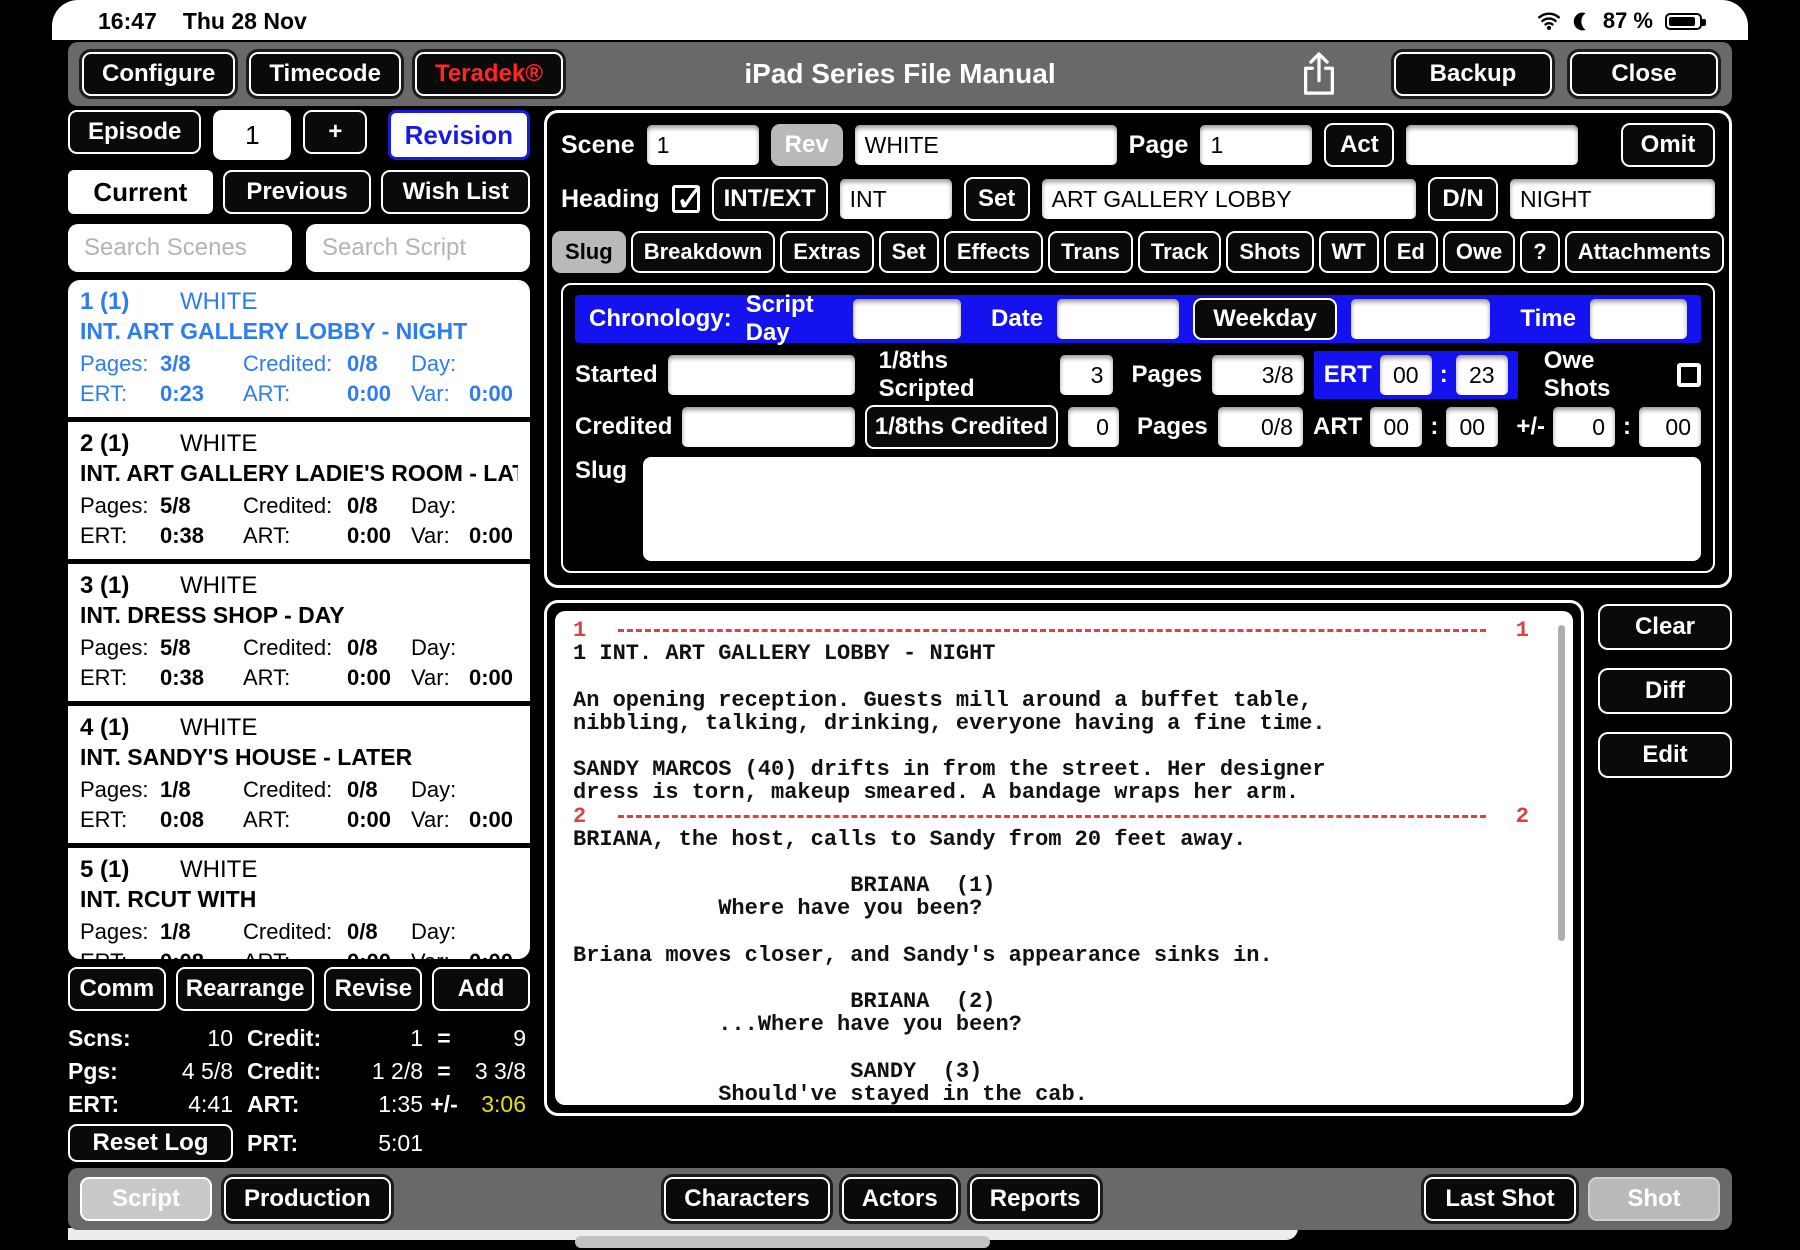  I want to click on weekday-input, so click(1420, 319).